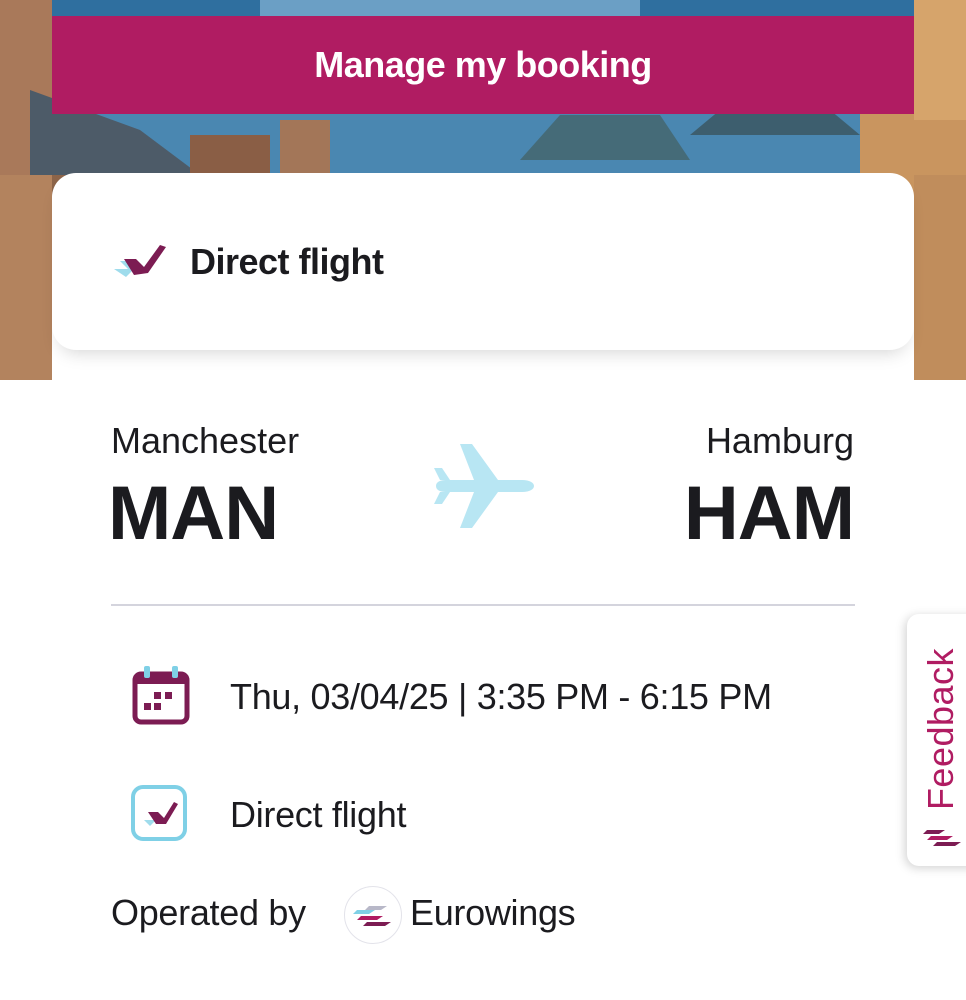 This screenshot has width=966, height=1000. What do you see at coordinates (161, 697) in the screenshot?
I see `calendar-icon` at bounding box center [161, 697].